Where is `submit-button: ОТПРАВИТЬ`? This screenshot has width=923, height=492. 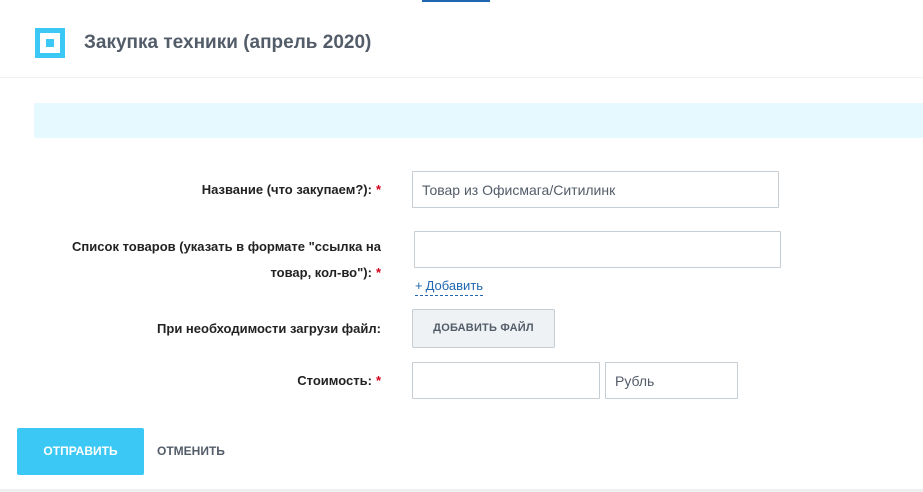 submit-button: ОТПРАВИТЬ is located at coordinates (80, 451).